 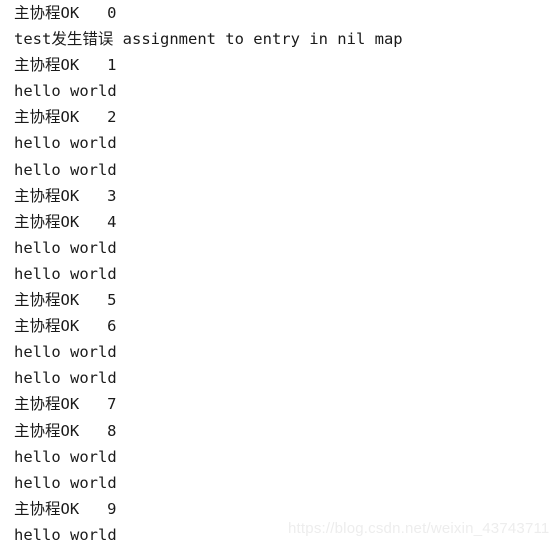 I want to click on watermark-text: https://blog.csdn.net/weixin_43743711, so click(x=419, y=528).